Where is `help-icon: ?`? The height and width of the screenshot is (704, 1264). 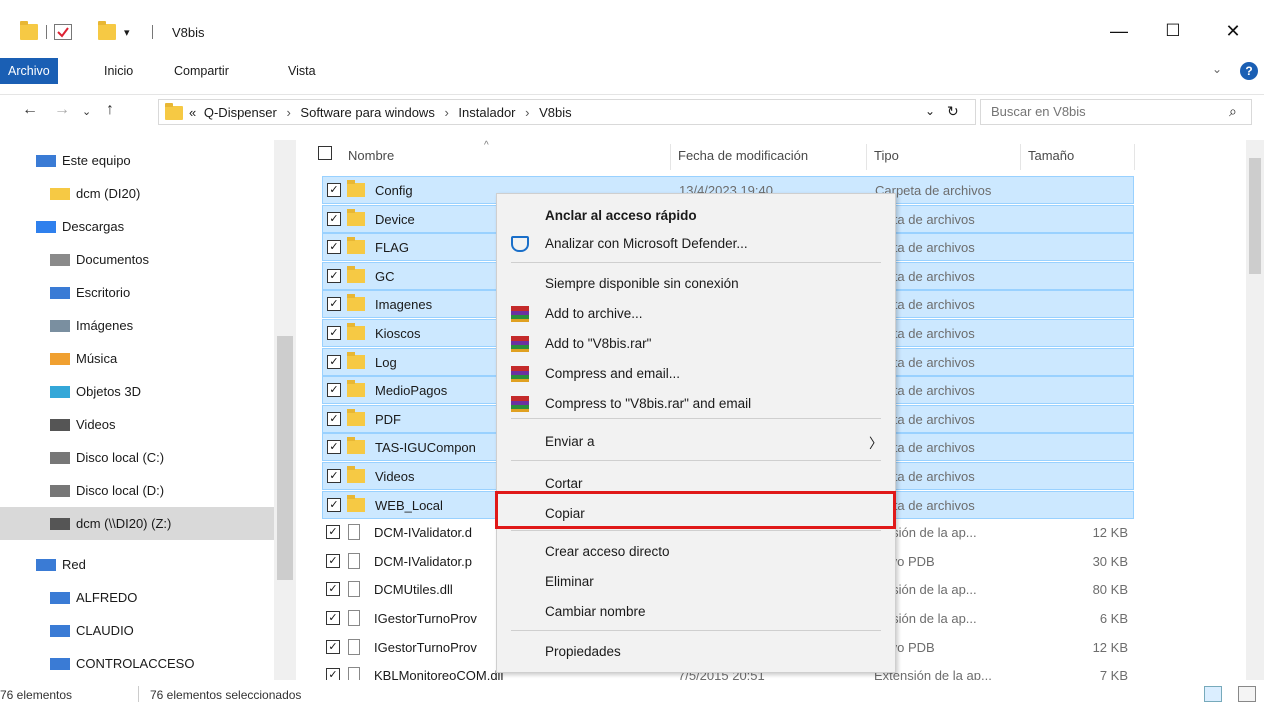 help-icon: ? is located at coordinates (1249, 71).